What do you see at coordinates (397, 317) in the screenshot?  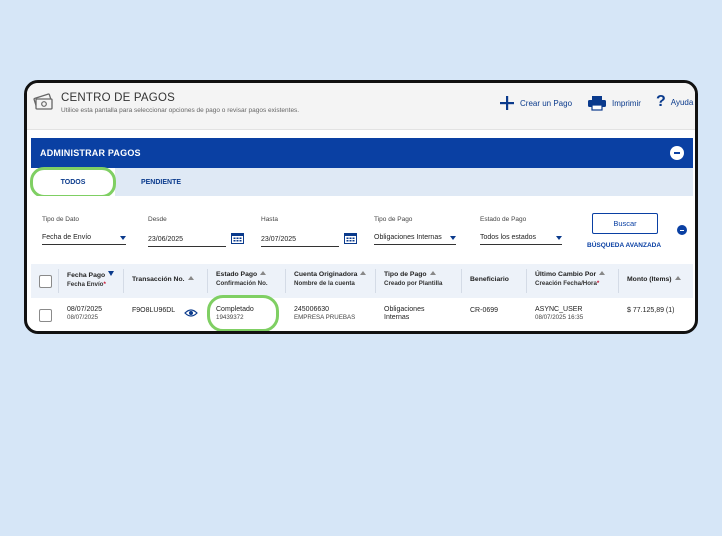 I see `tipo-pago-value-line2: Internas` at bounding box center [397, 317].